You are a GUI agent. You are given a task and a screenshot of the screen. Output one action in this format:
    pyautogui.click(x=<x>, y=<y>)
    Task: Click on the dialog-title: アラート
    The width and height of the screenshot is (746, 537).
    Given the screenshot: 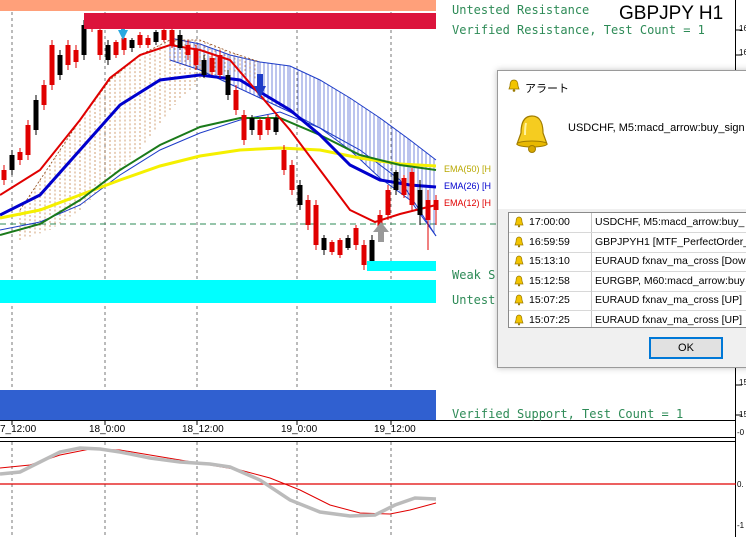 What is the action you would take?
    pyautogui.click(x=547, y=88)
    